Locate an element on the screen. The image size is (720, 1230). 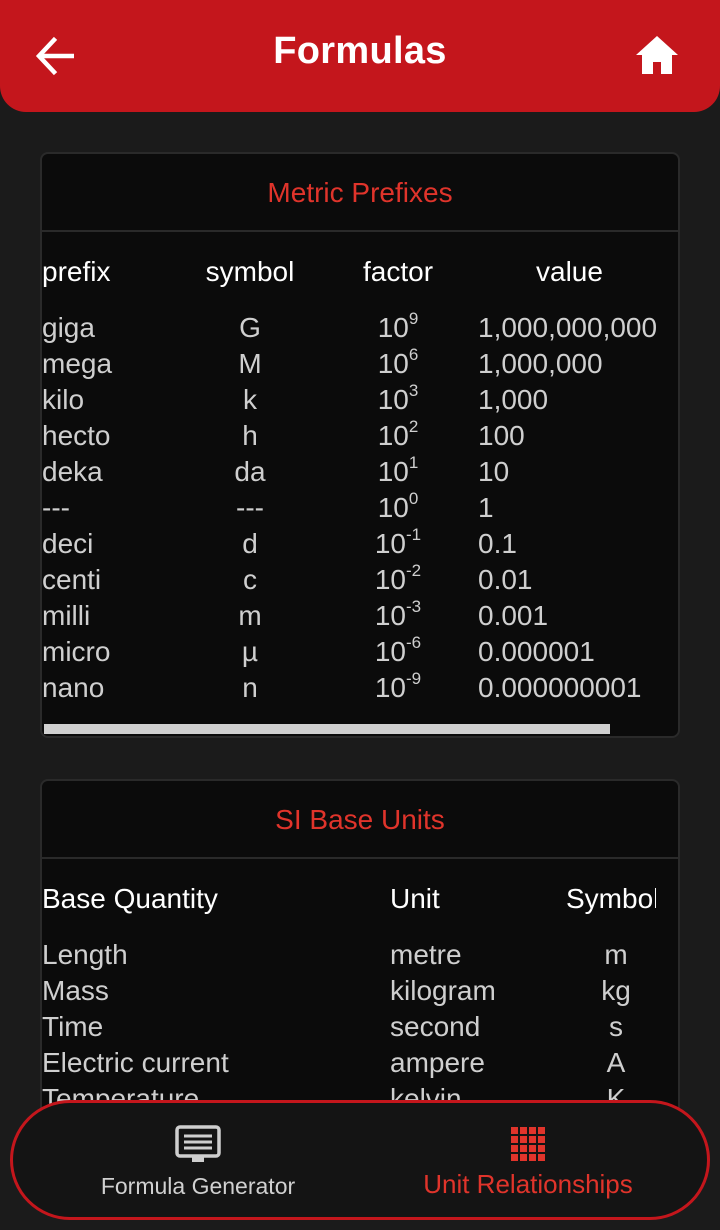
cell-symbol: A is located at coordinates (616, 1062).